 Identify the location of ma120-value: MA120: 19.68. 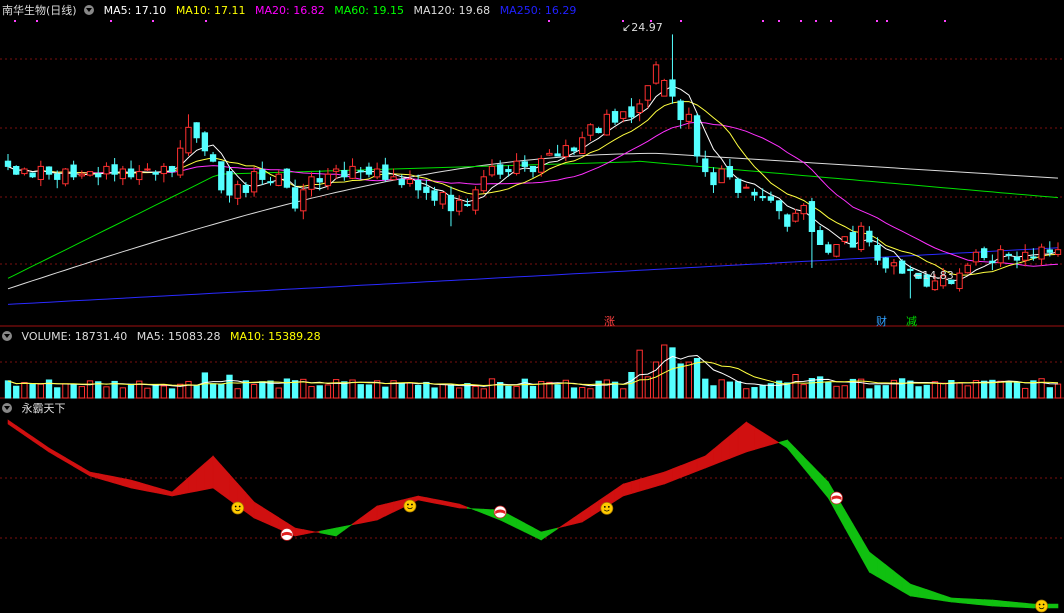
(452, 10).